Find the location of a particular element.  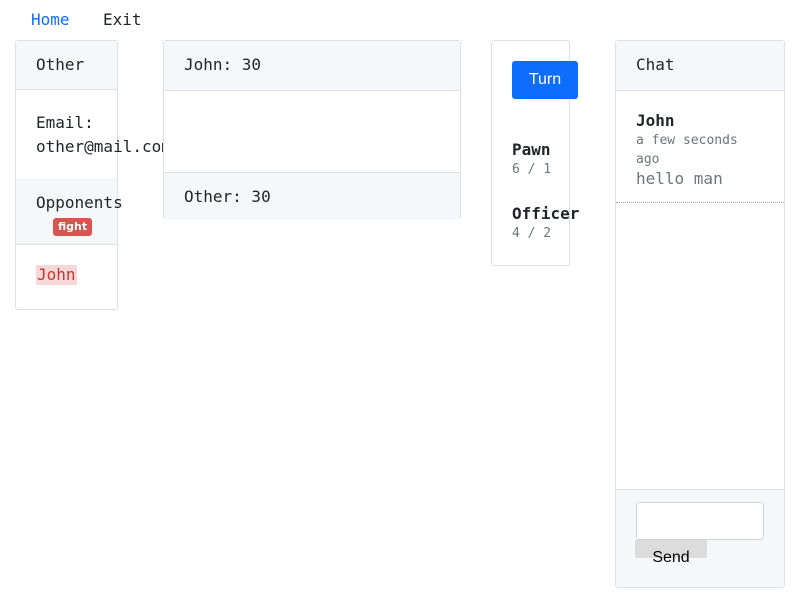

nav-home-link: Home is located at coordinates (50, 20).